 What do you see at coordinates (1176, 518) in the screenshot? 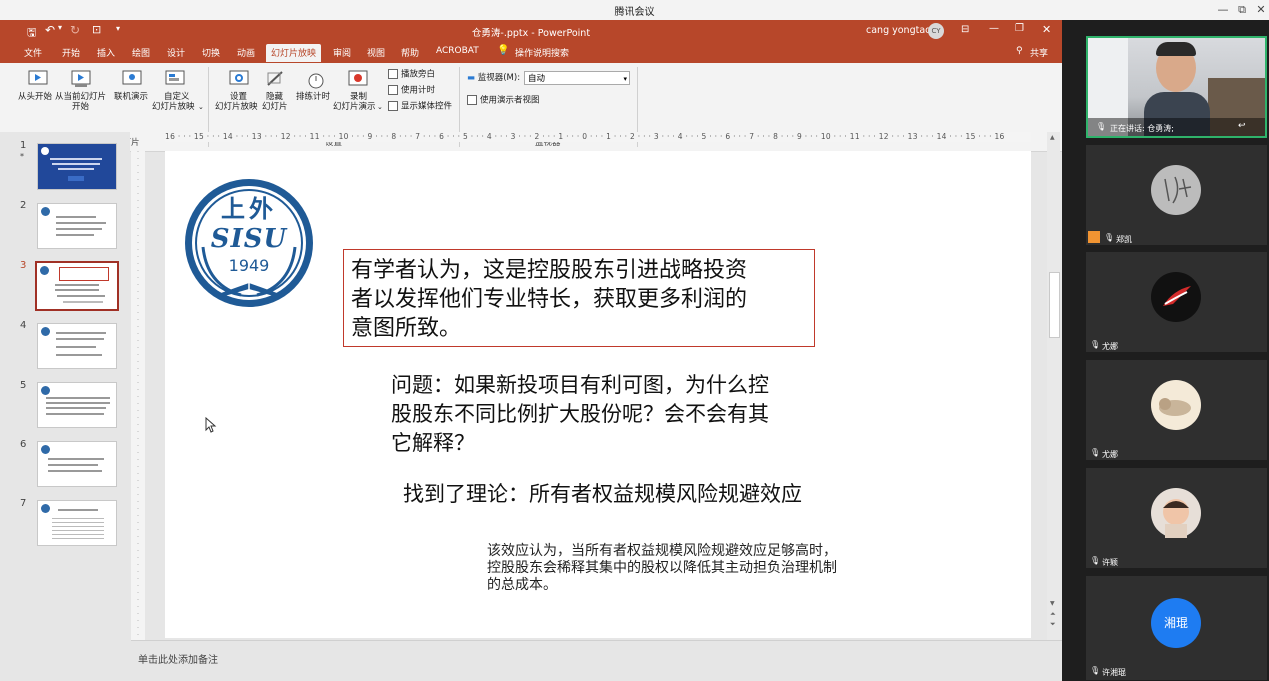
I see `participant-tile: 🎙 许颖` at bounding box center [1176, 518].